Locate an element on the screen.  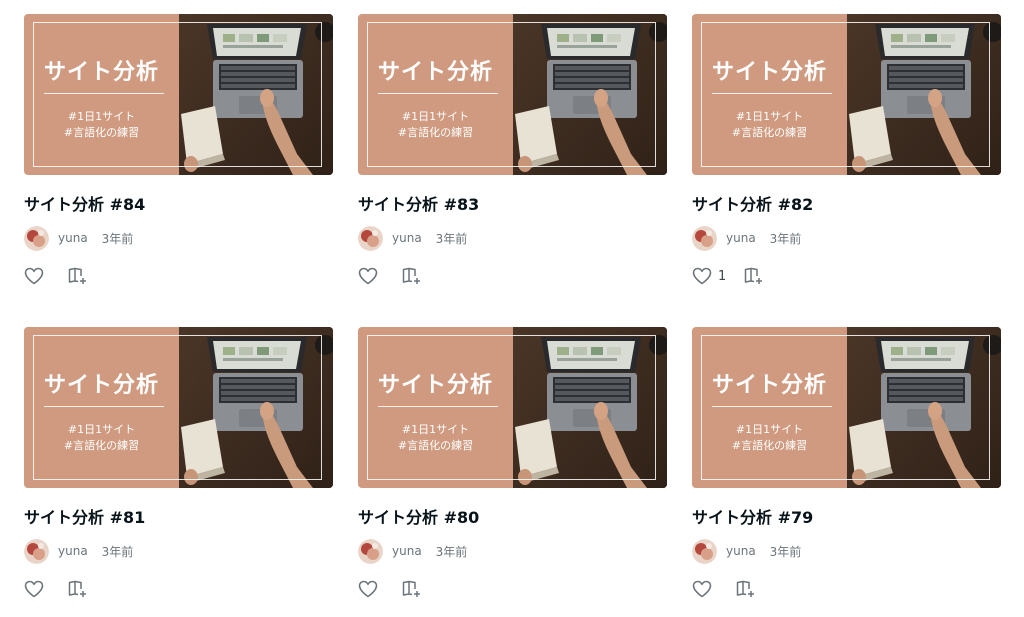
note-title: サイト分析 #79 is located at coordinates (752, 516).